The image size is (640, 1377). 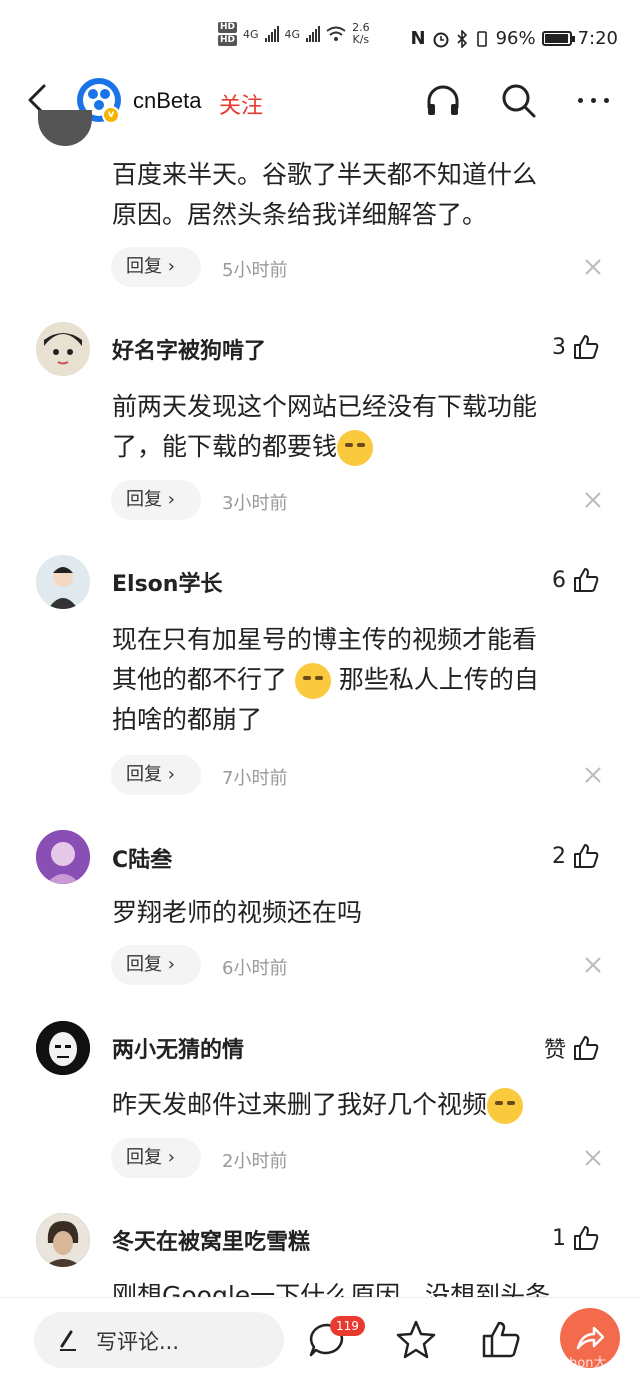 What do you see at coordinates (68, 1340) in the screenshot?
I see `pen-icon` at bounding box center [68, 1340].